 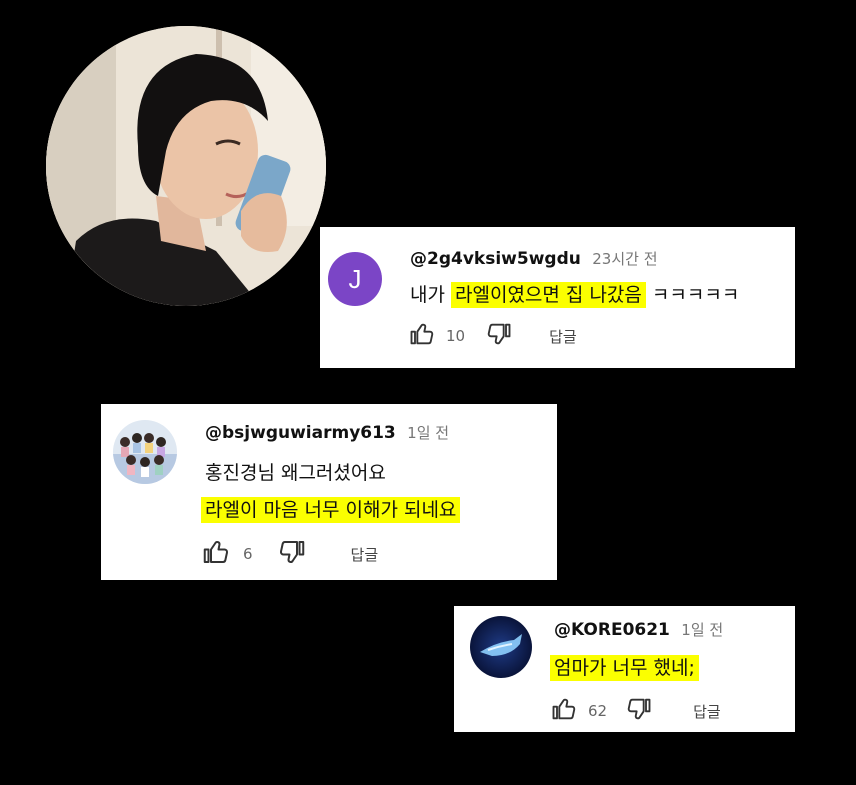 I want to click on highlighted-text: 라엘이 마음 너무 이해가 되네요, so click(x=331, y=510).